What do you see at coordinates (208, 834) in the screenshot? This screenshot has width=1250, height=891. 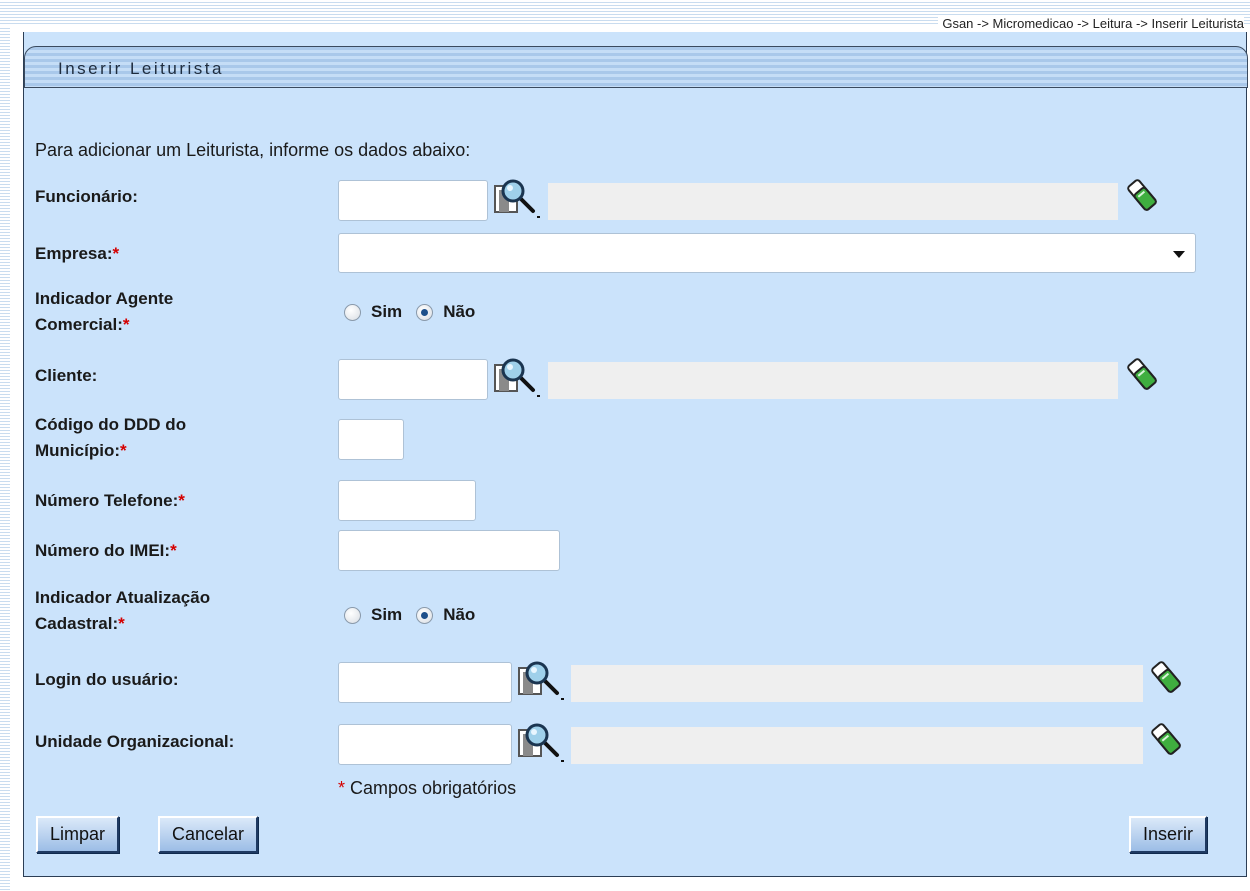 I see `cancelar-button: Cancelar` at bounding box center [208, 834].